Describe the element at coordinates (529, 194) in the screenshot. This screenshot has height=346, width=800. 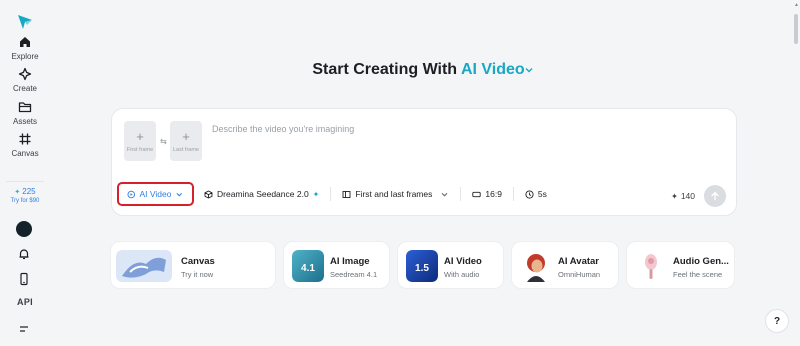
I see `clock-icon` at that location.